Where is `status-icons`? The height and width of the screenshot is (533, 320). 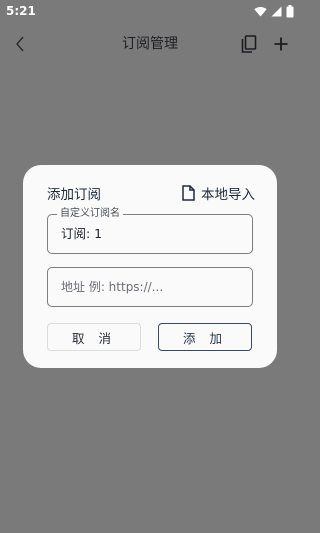
status-icons is located at coordinates (274, 11).